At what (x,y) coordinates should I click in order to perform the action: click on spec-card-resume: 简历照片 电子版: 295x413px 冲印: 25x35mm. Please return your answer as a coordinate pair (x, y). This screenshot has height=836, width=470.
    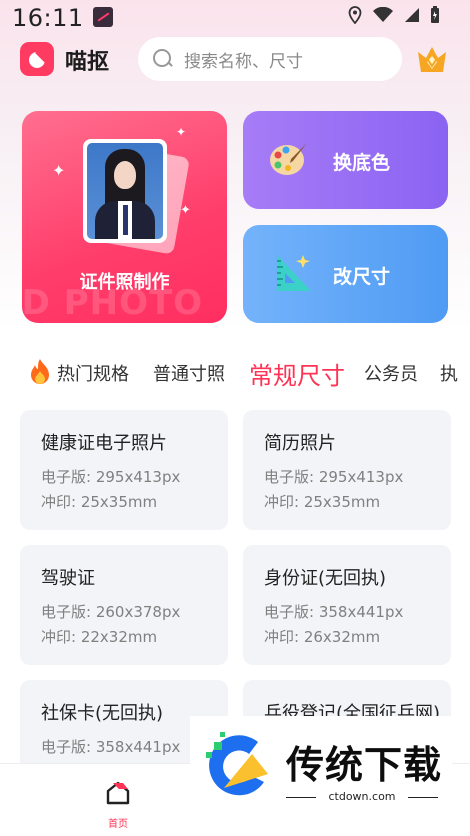
    Looking at the image, I should click on (347, 470).